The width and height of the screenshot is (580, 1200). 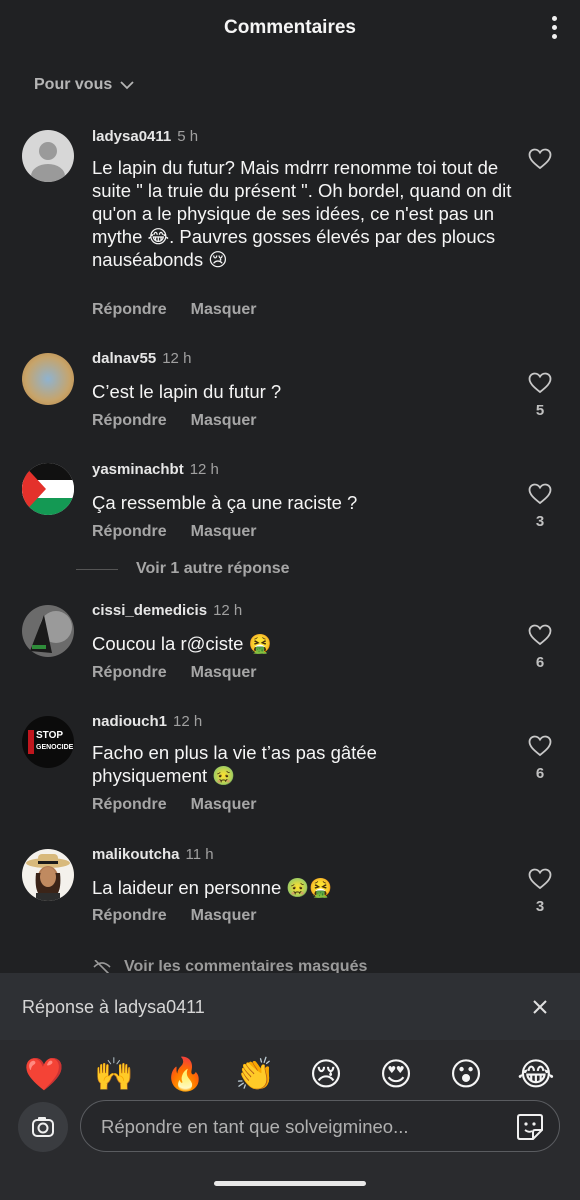 What do you see at coordinates (255, 1074) in the screenshot?
I see `emoji-clap: 👏` at bounding box center [255, 1074].